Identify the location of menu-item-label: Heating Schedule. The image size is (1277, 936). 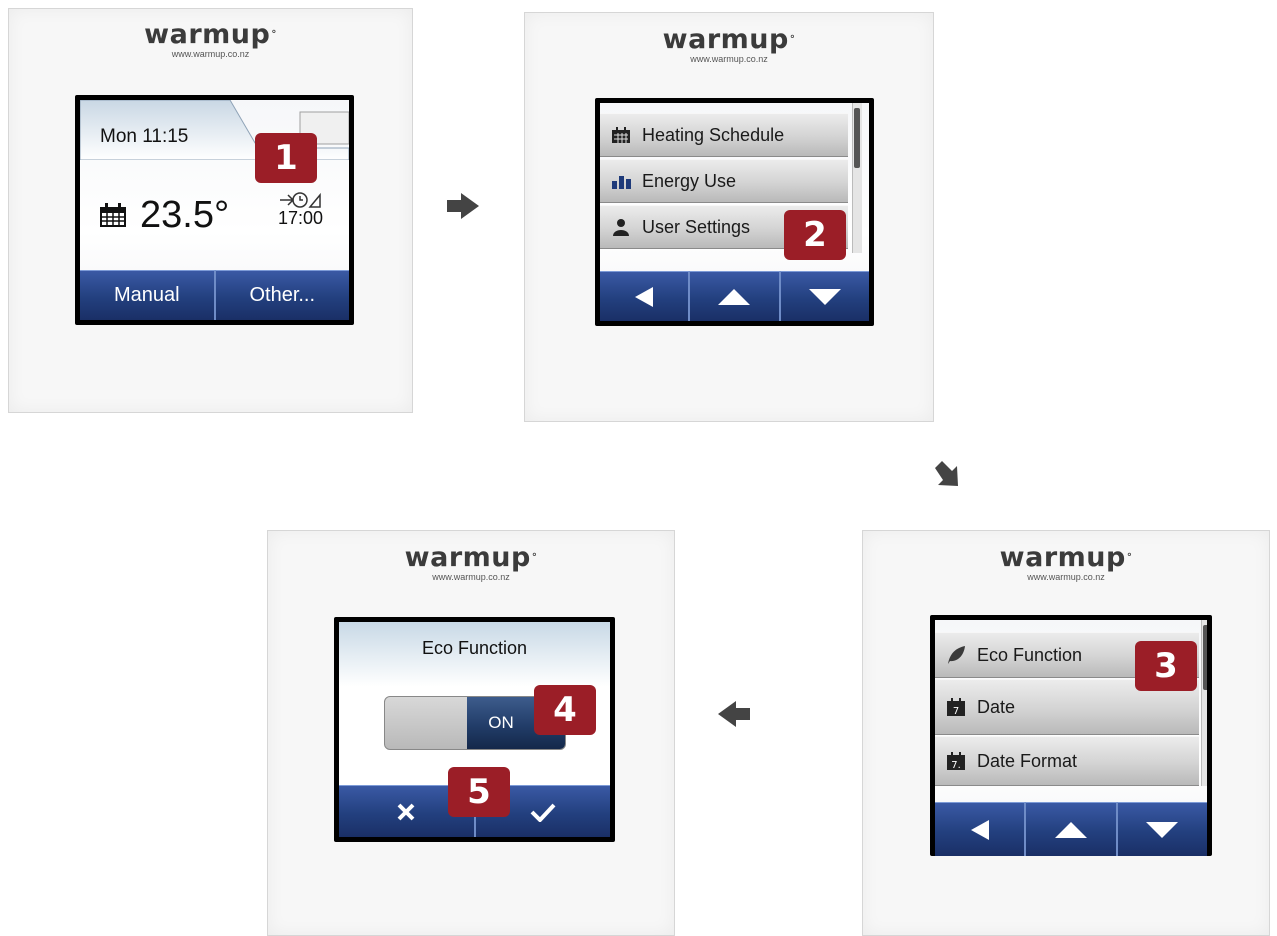
(713, 134).